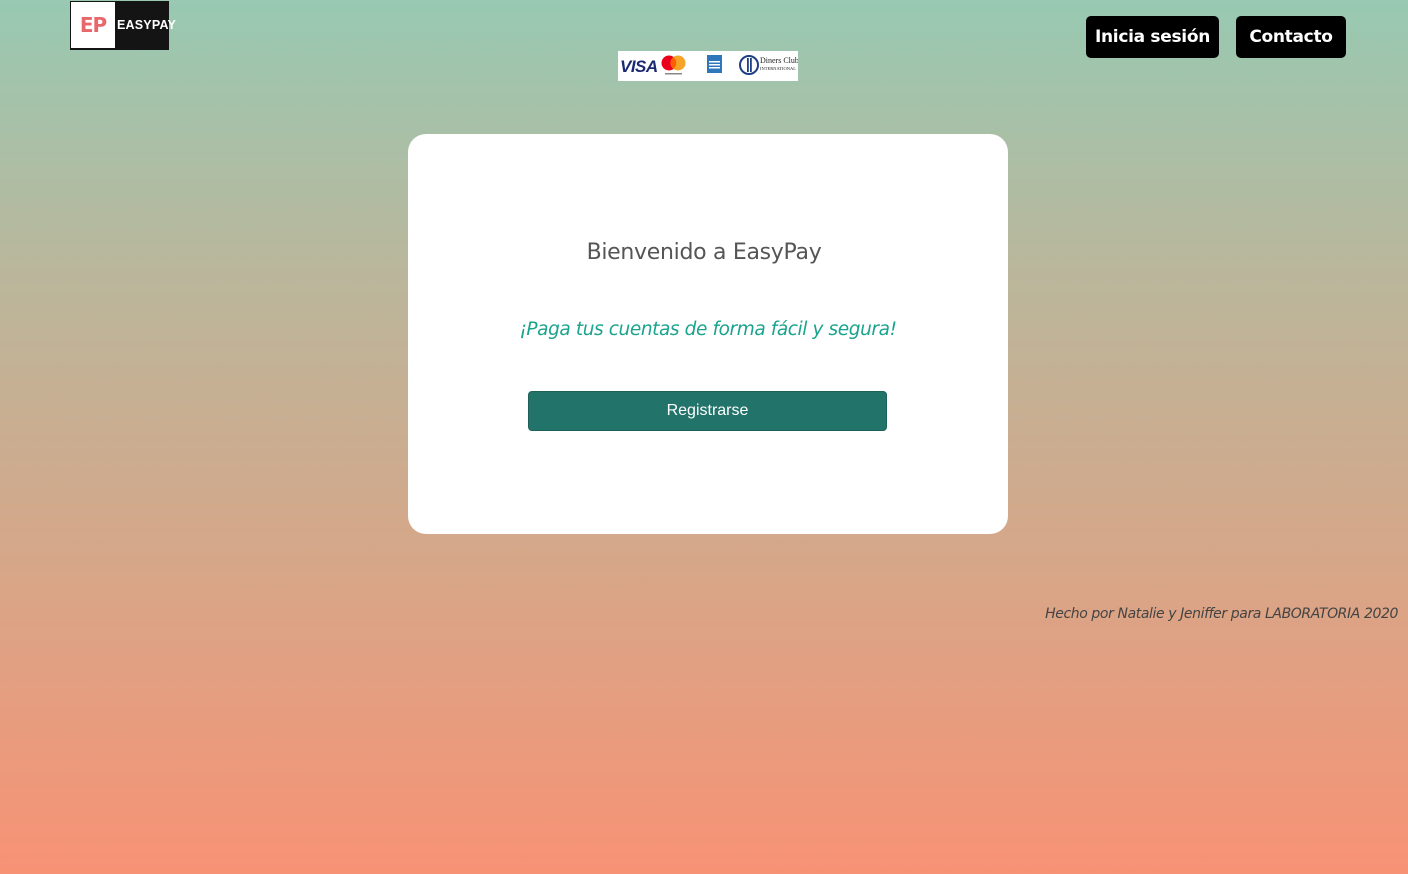 The width and height of the screenshot is (1408, 874). I want to click on visa-wordmark: VISA, so click(639, 66).